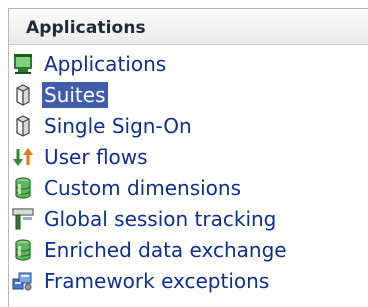 The image size is (368, 307). What do you see at coordinates (96, 157) in the screenshot?
I see `nav-item-label: User flows` at bounding box center [96, 157].